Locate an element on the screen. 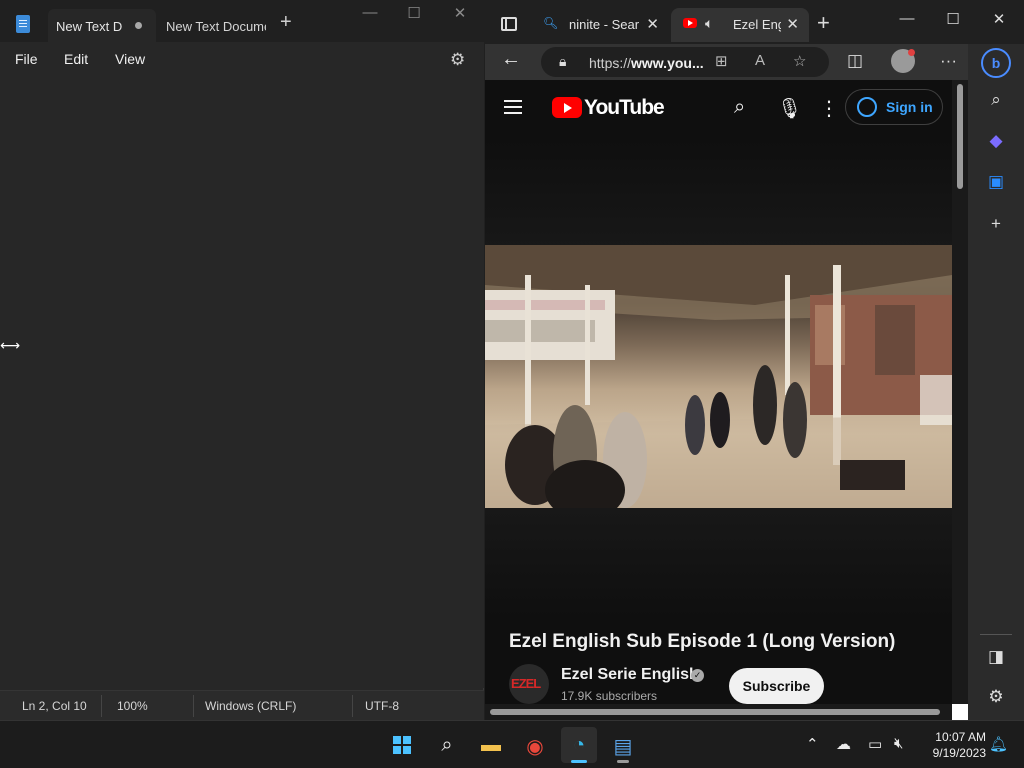 This screenshot has height=768, width=1024. outlook-icon: ▣ is located at coordinates (996, 182).